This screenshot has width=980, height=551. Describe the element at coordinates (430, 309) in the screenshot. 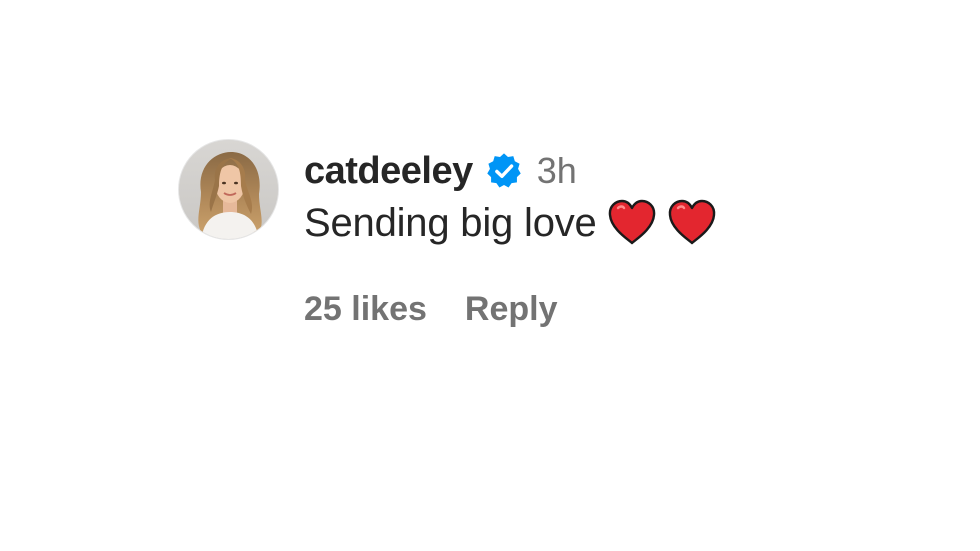

I see `comment-actions: 25 likes Reply` at that location.